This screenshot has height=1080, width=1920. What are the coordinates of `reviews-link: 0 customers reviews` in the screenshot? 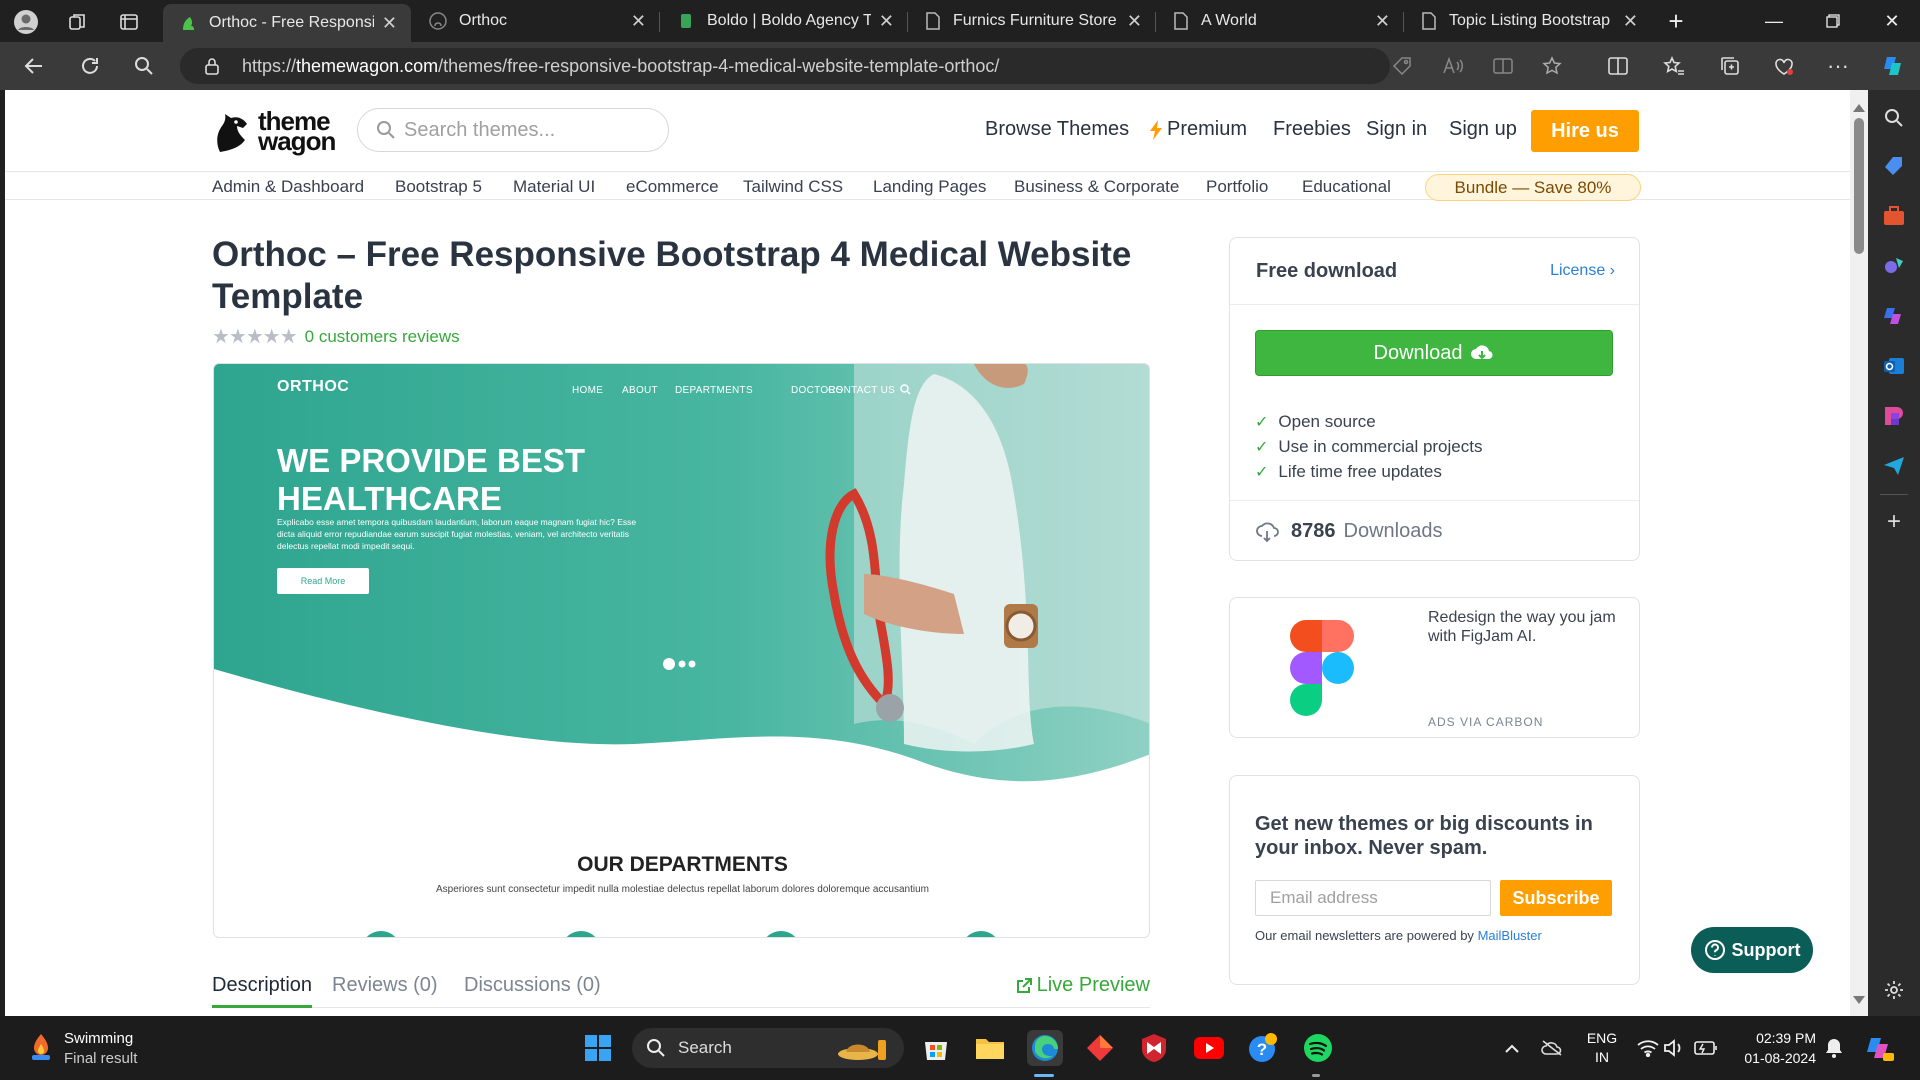 It's located at (382, 337).